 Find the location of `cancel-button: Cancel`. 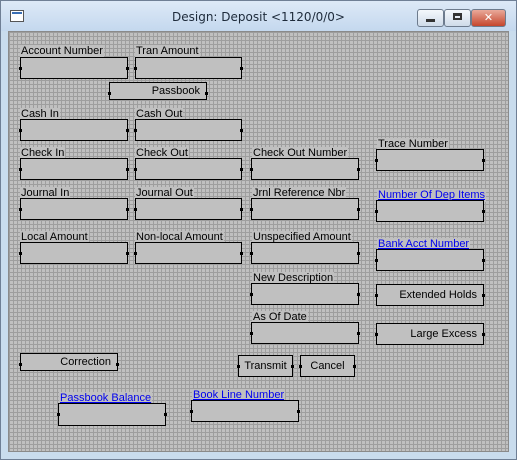

cancel-button: Cancel is located at coordinates (327, 366).